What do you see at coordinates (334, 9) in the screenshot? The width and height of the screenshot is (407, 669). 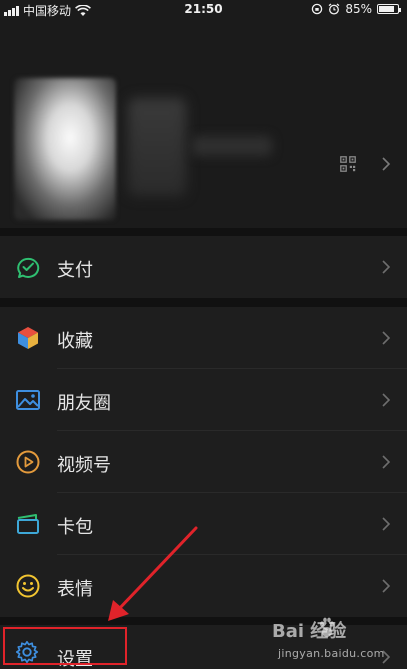 I see `alarm-icon` at bounding box center [334, 9].